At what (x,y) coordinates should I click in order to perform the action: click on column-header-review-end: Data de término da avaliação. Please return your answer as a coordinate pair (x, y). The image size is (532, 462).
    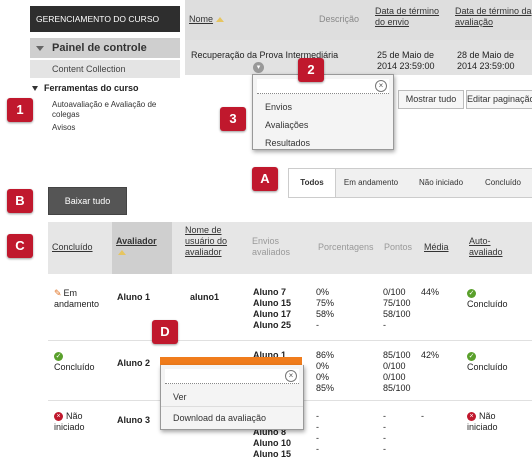
    Looking at the image, I should click on (491, 20).